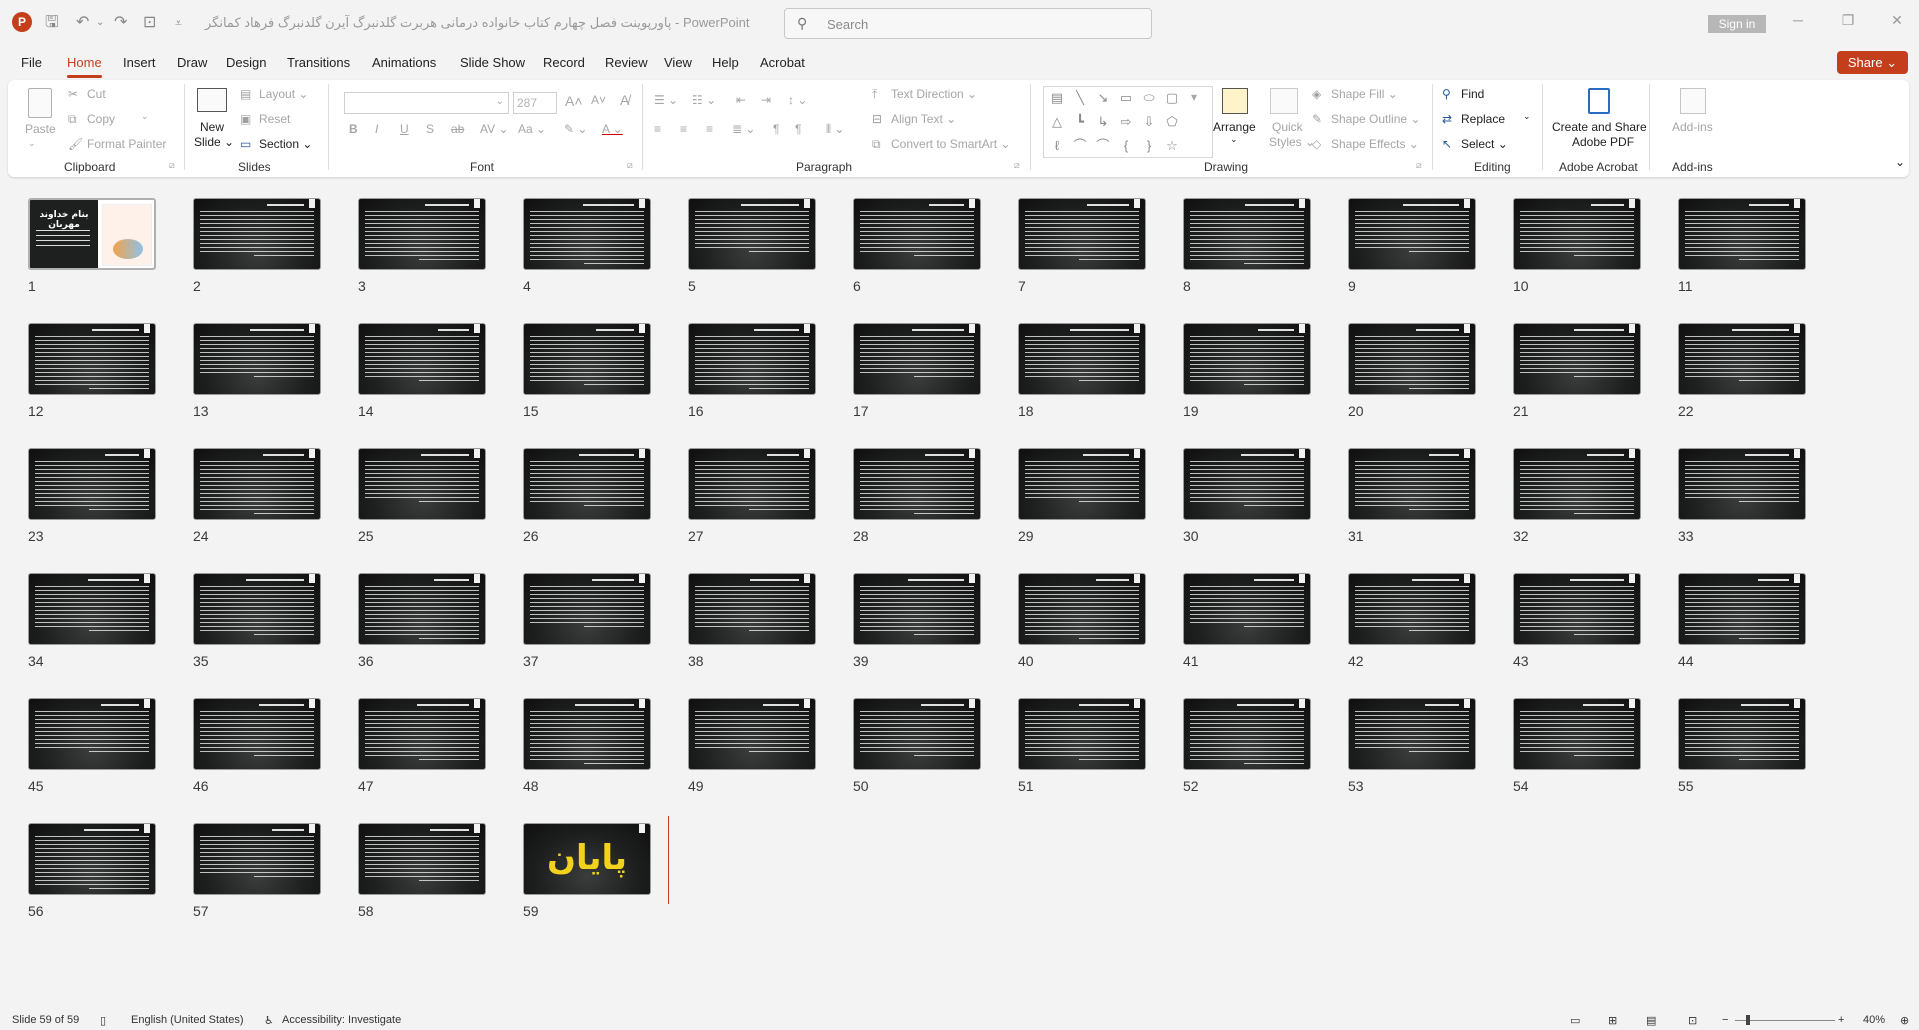  Describe the element at coordinates (1603, 142) in the screenshot. I see `create-share-pdf-label-2: Adobe PDF` at that location.